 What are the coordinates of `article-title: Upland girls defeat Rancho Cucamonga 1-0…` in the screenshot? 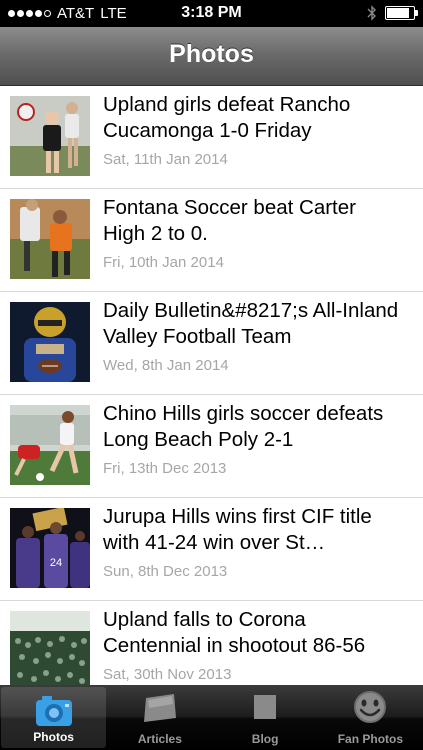 It's located at (227, 117).